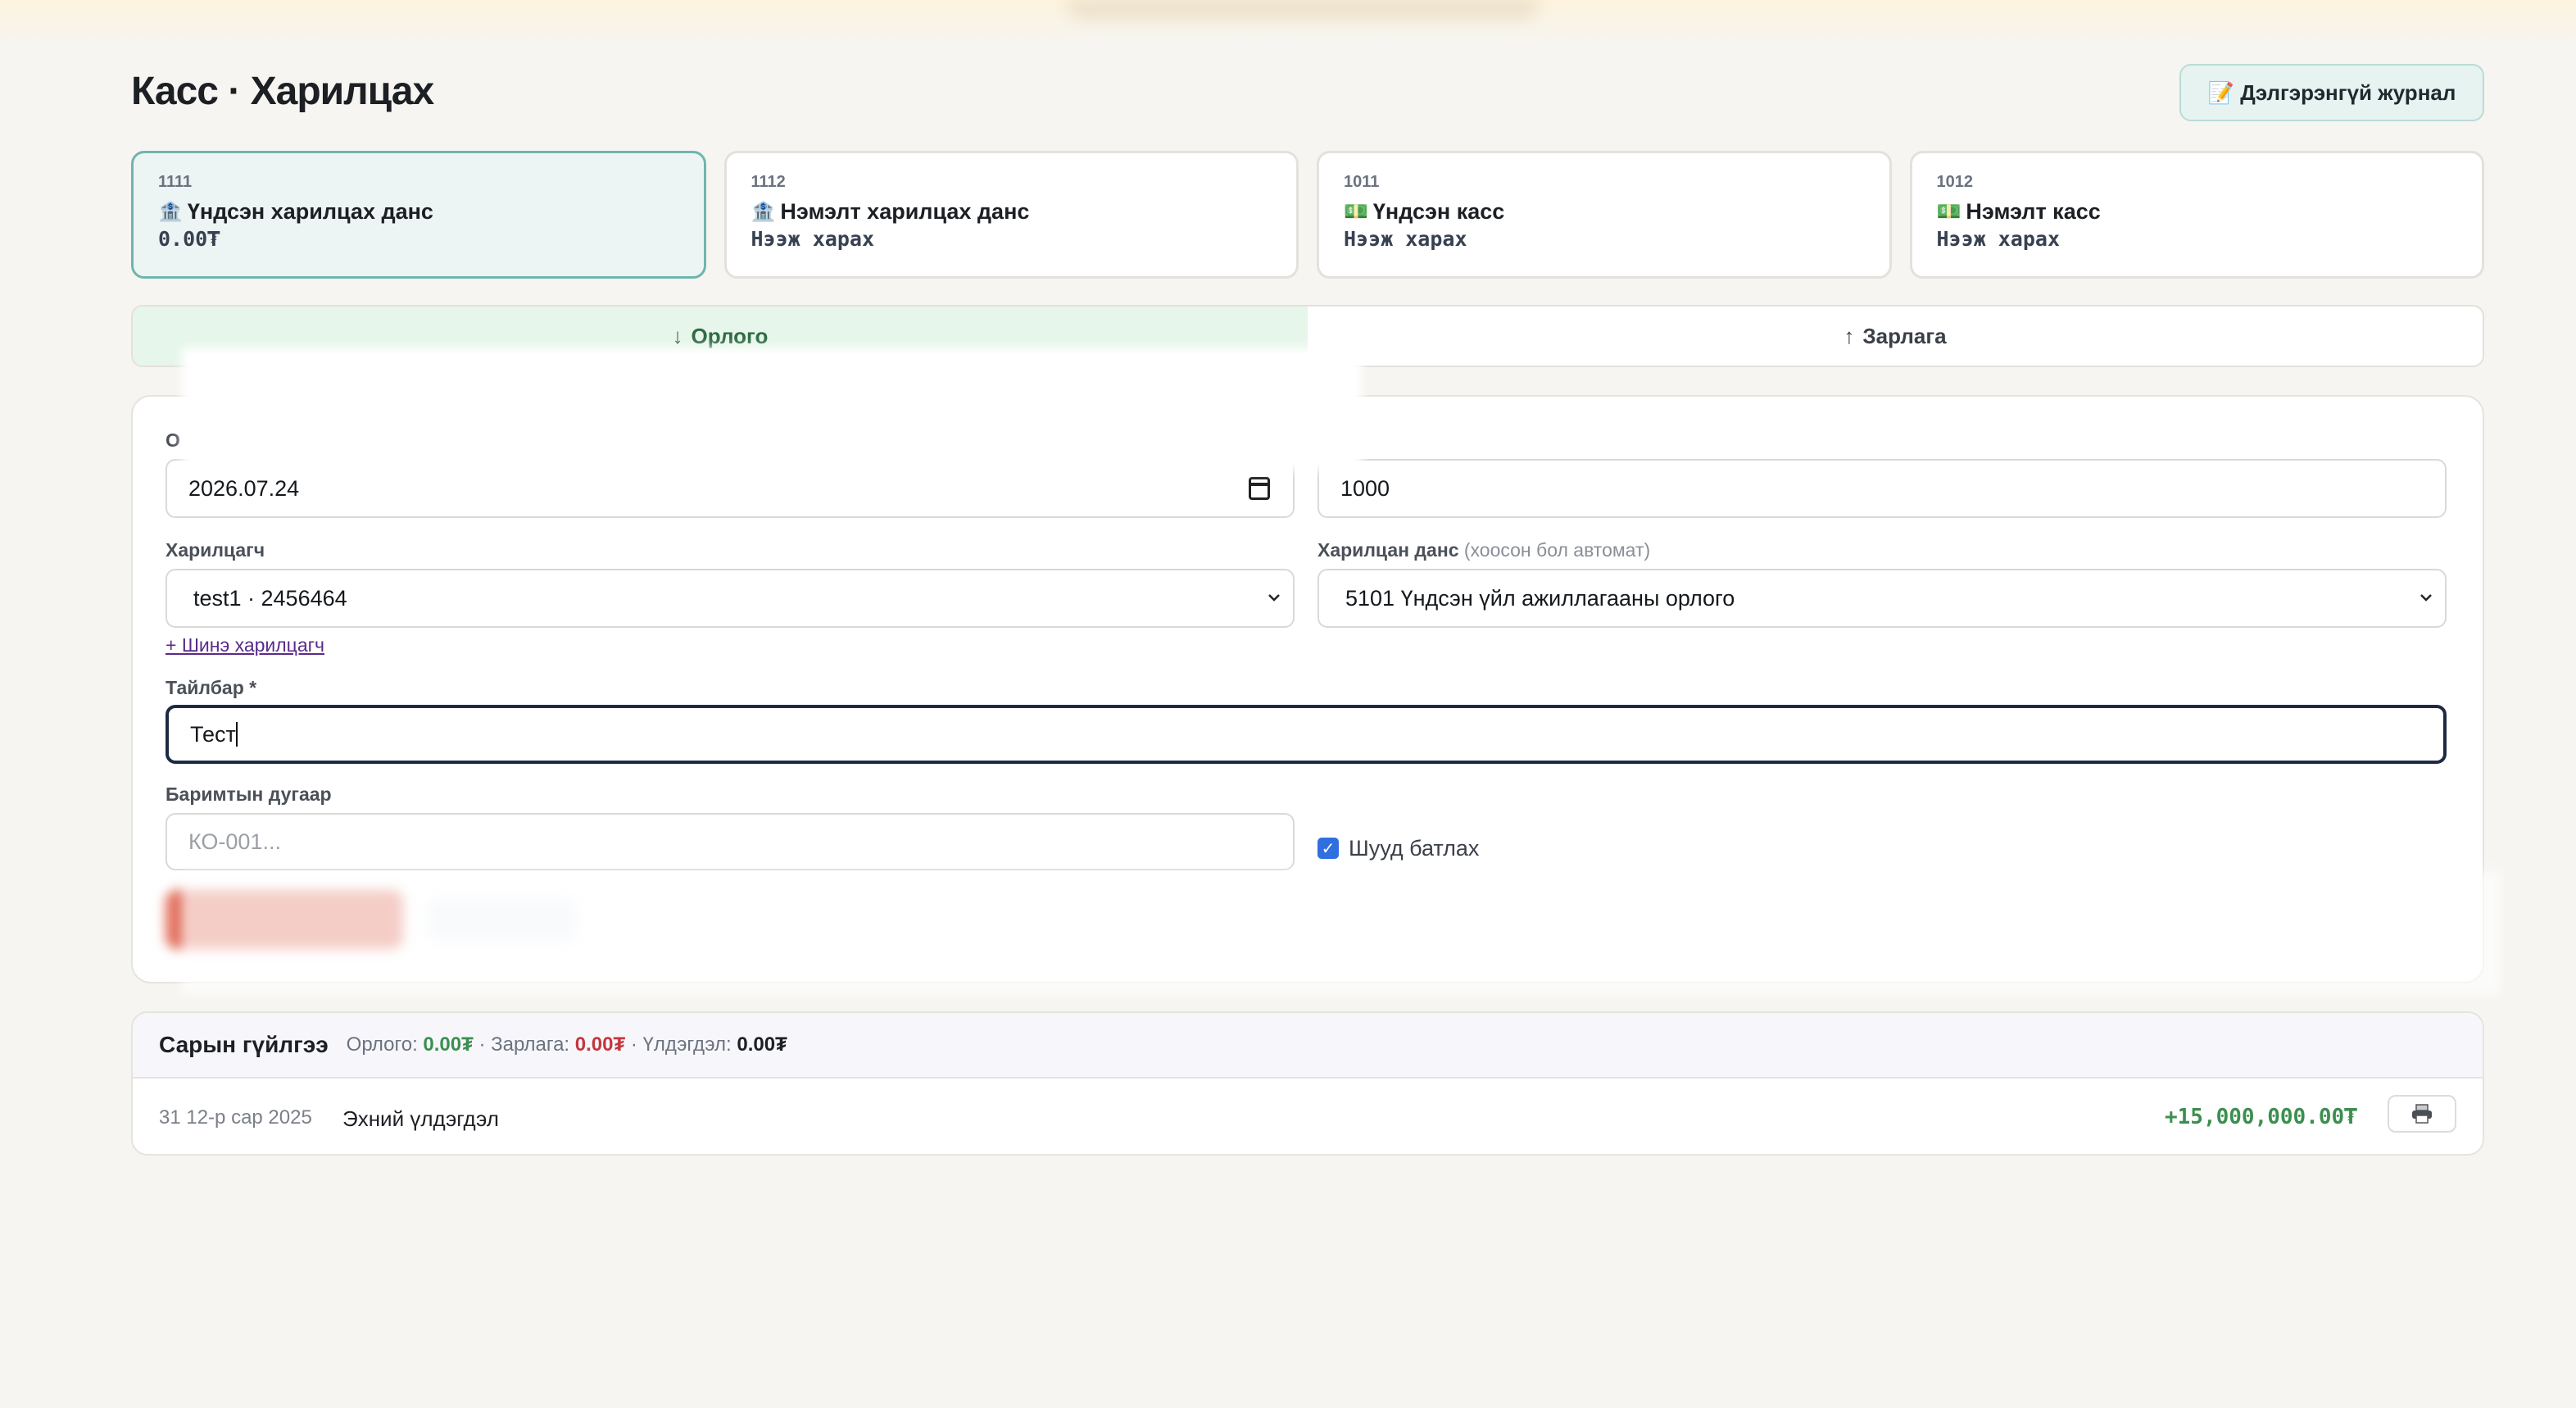 Image resolution: width=2576 pixels, height=1408 pixels. What do you see at coordinates (310, 211) in the screenshot?
I see `account-name: Үндсэн харилцах данс` at bounding box center [310, 211].